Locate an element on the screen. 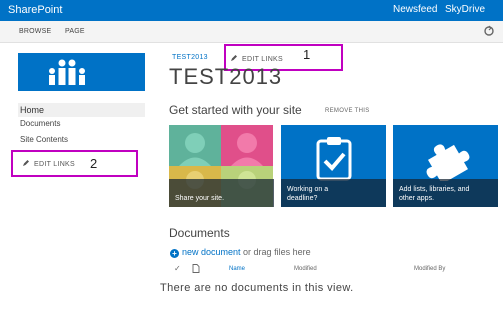 This screenshot has width=503, height=321. documents-heading: Documents is located at coordinates (199, 233).